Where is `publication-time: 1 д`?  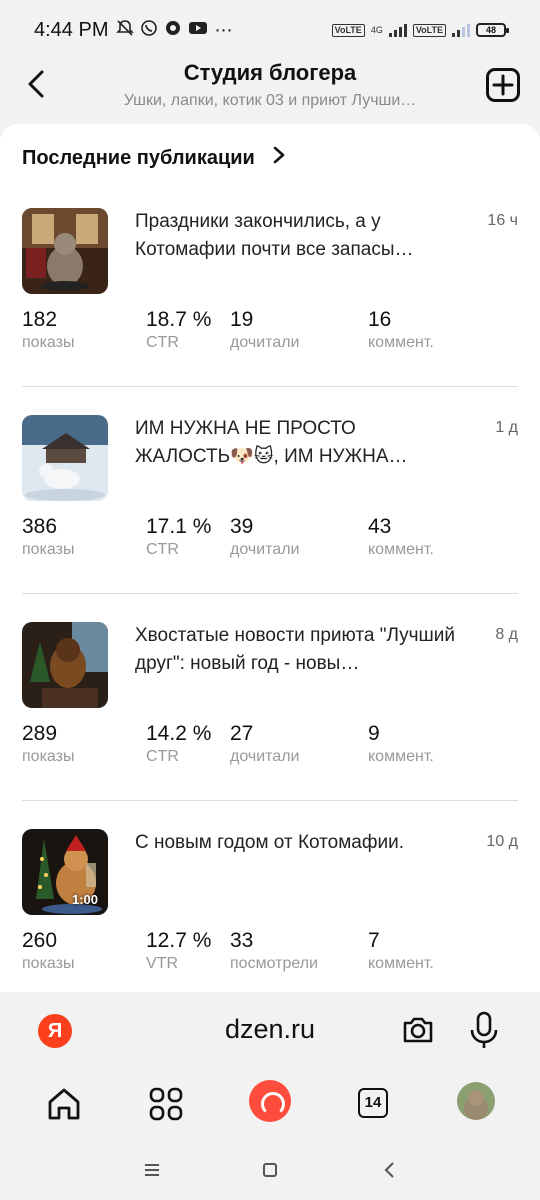
publication-time: 1 д is located at coordinates (506, 427).